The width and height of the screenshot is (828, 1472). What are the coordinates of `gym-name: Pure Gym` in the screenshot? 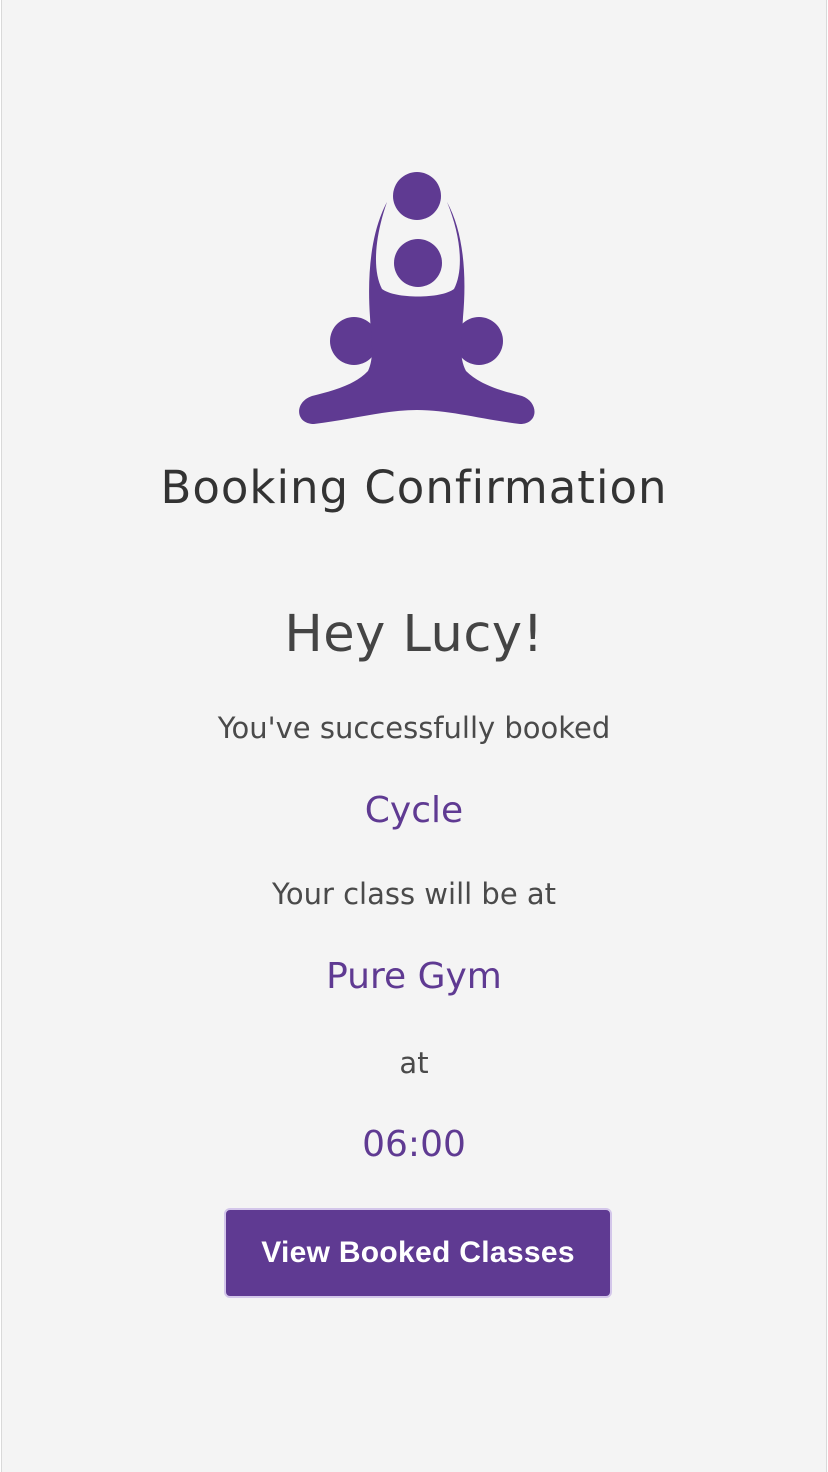 It's located at (414, 976).